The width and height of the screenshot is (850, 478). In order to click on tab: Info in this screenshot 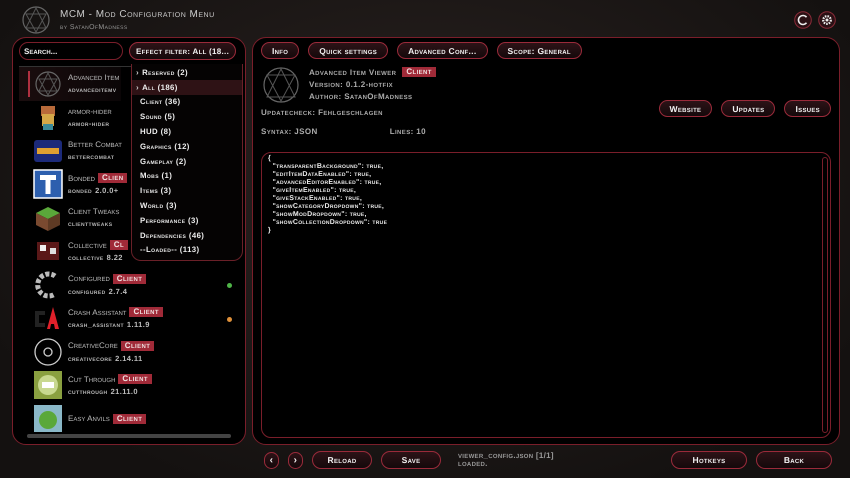, I will do `click(280, 50)`.